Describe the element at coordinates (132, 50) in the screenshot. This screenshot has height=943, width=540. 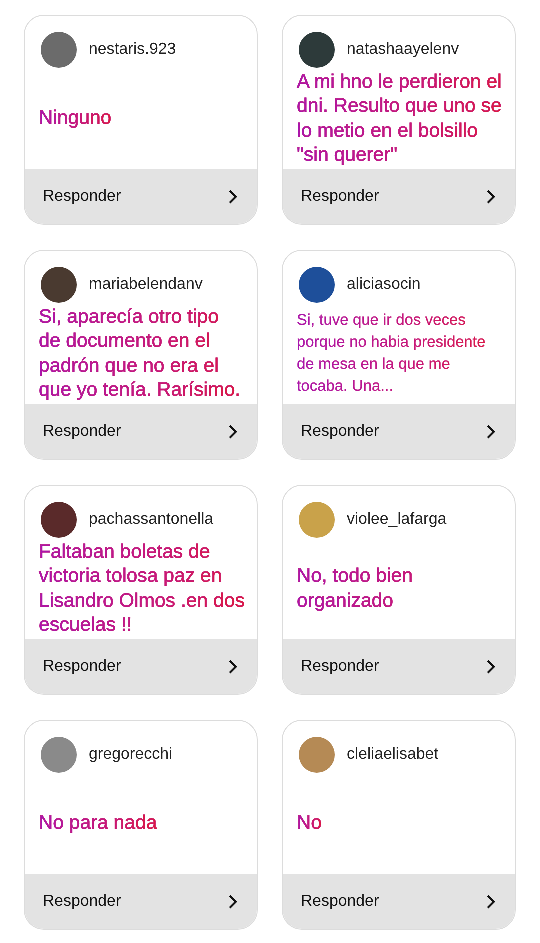
I see `username: nestaris.923` at that location.